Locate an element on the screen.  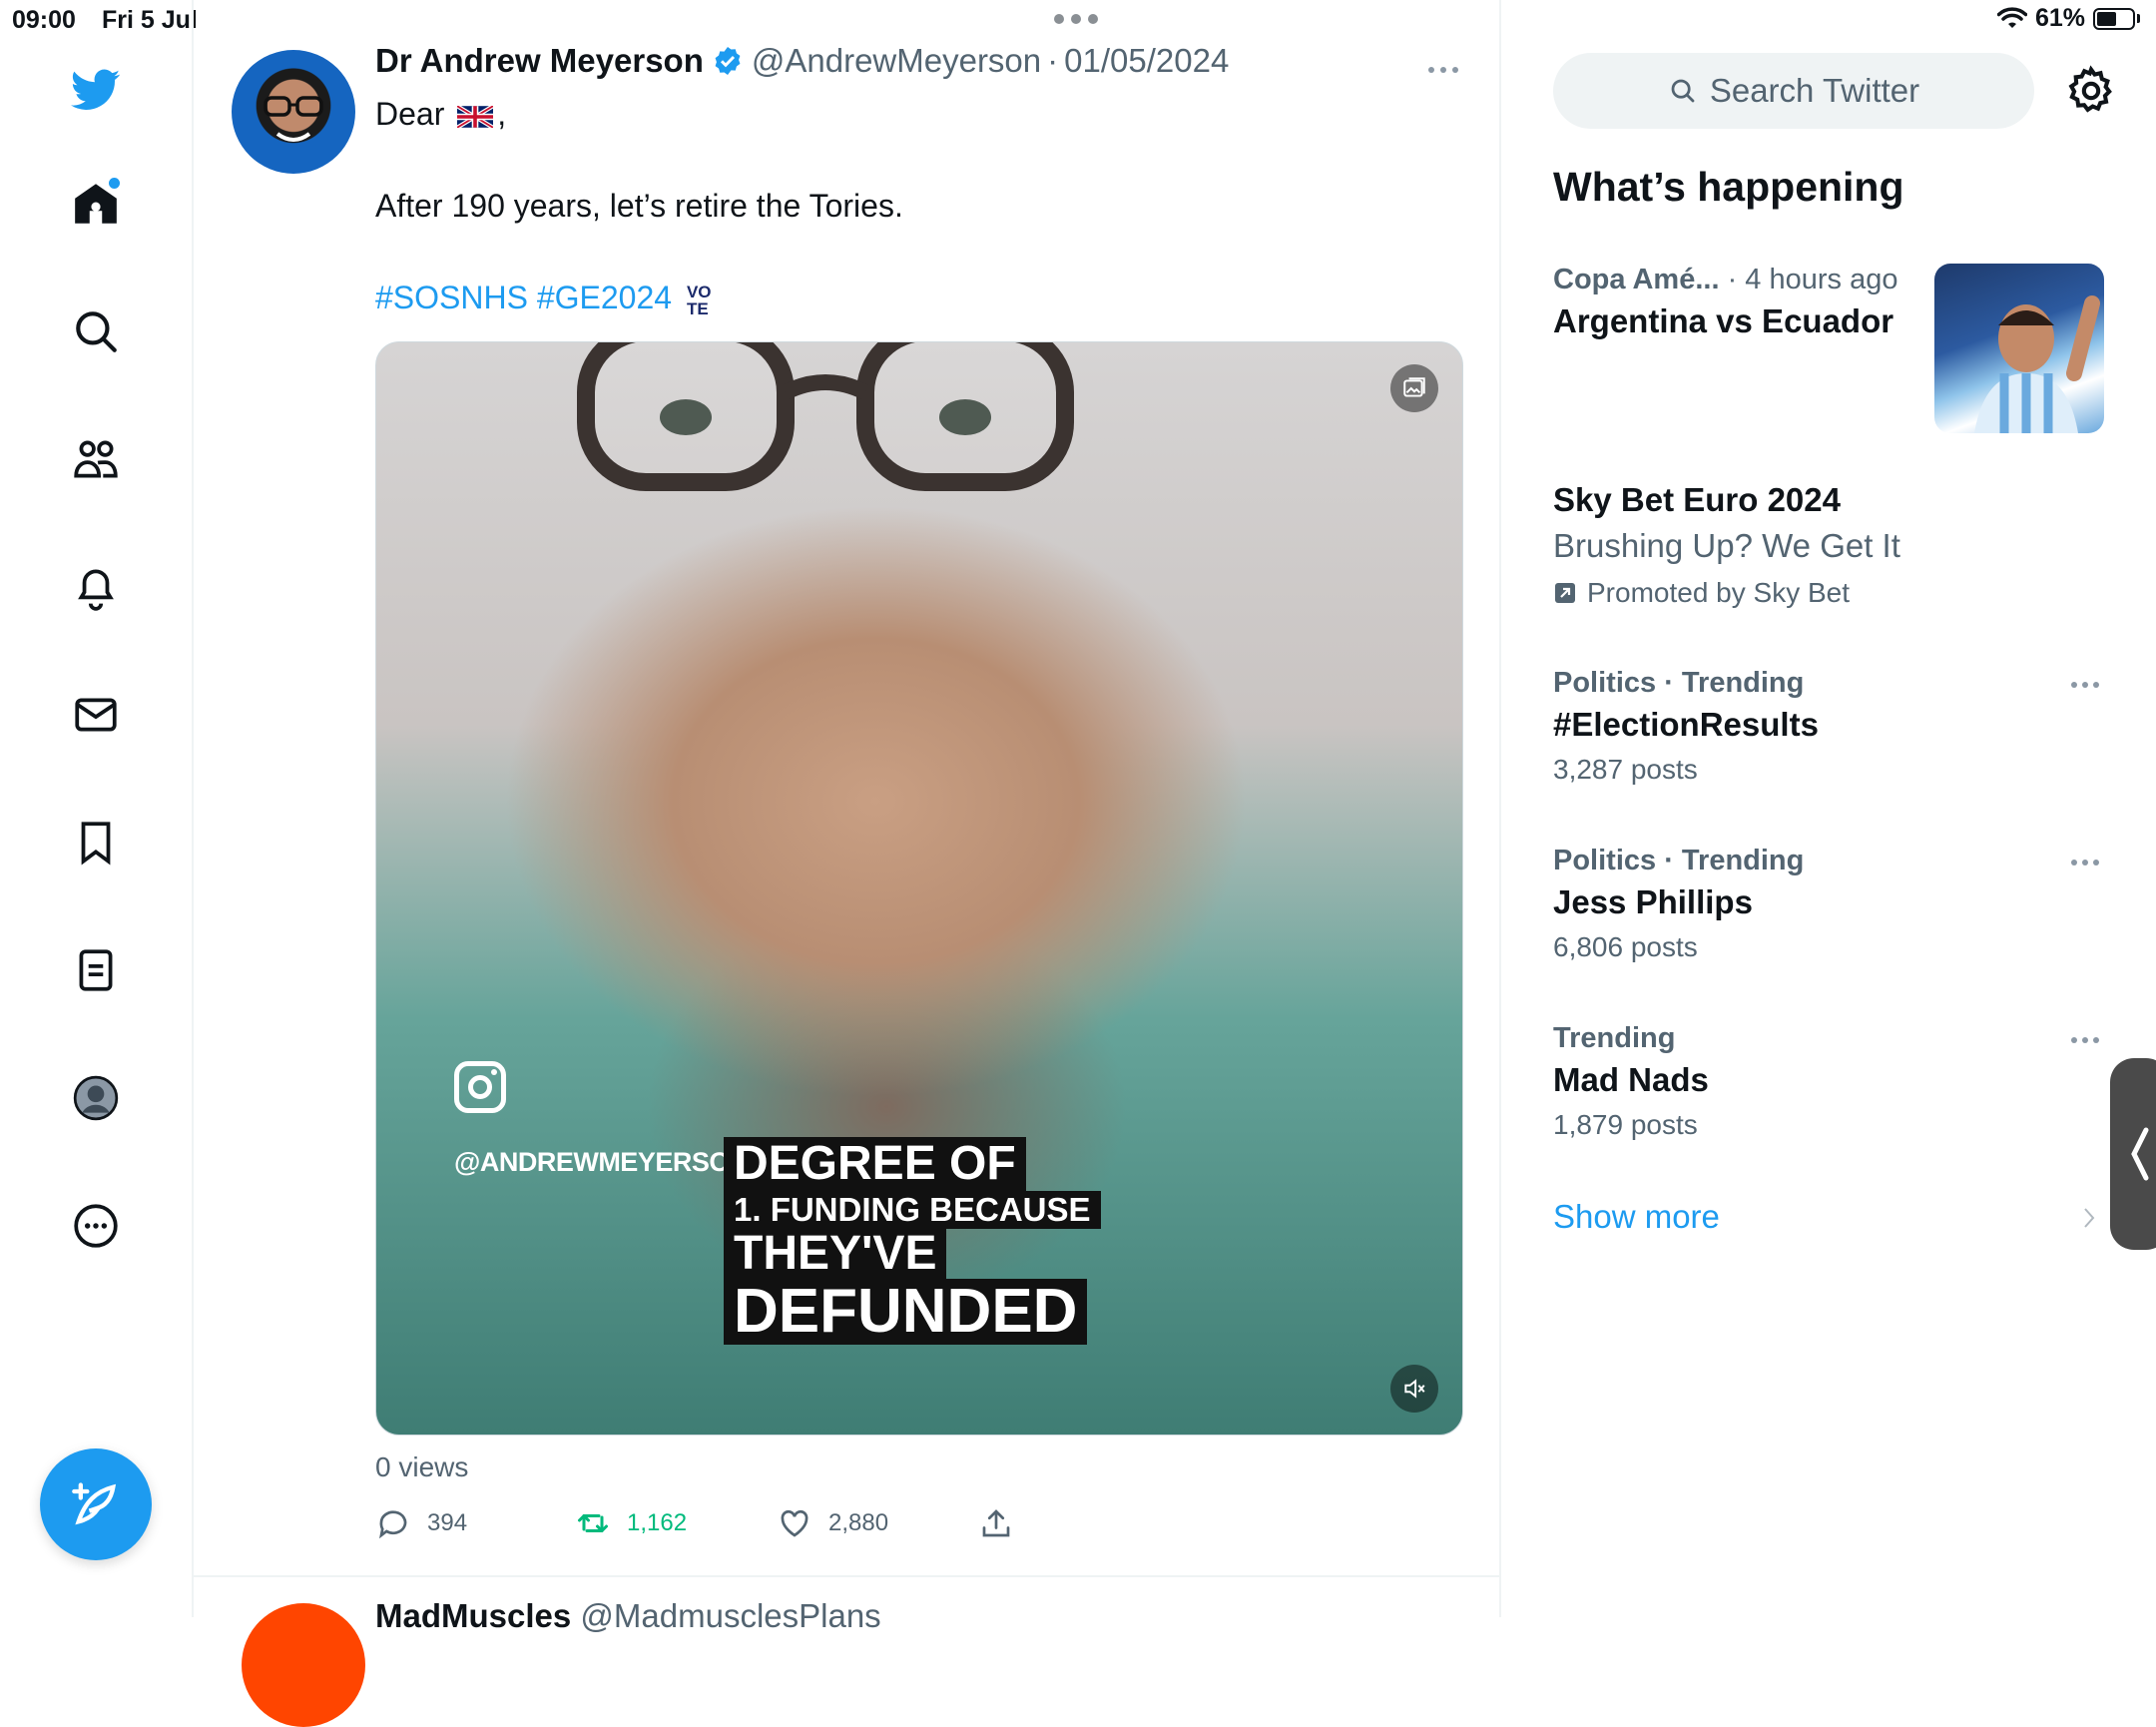
nav-explore is located at coordinates (96, 331).